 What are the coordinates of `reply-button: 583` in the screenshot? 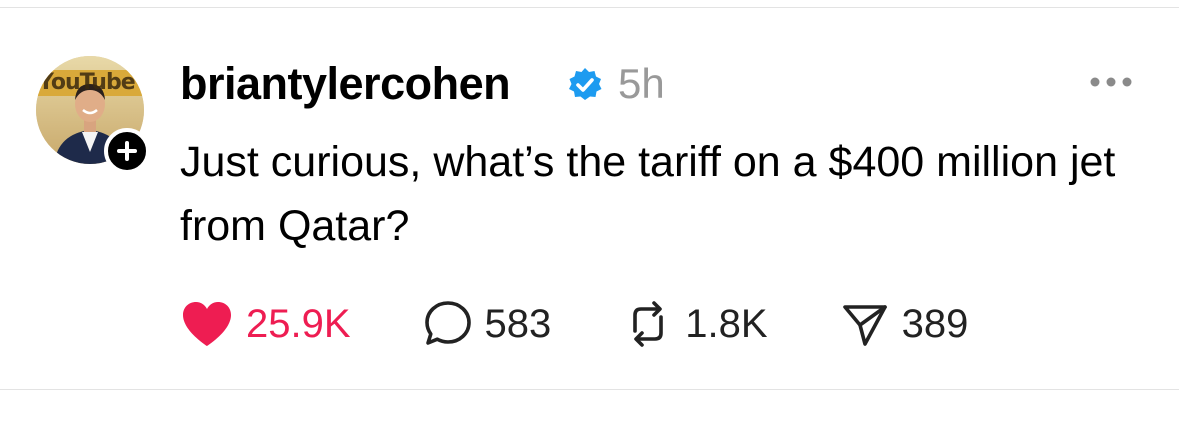 It's located at (487, 324).